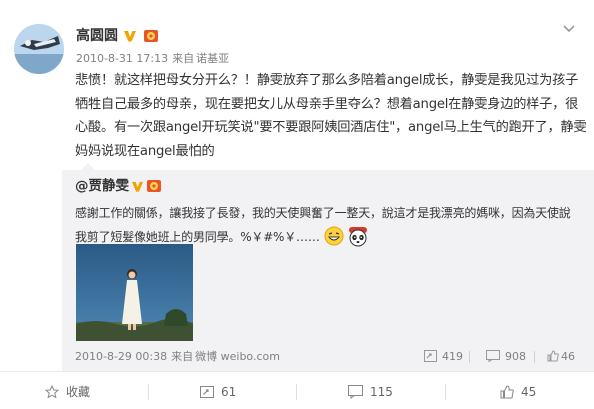  I want to click on repost-comment-count: 908, so click(506, 357).